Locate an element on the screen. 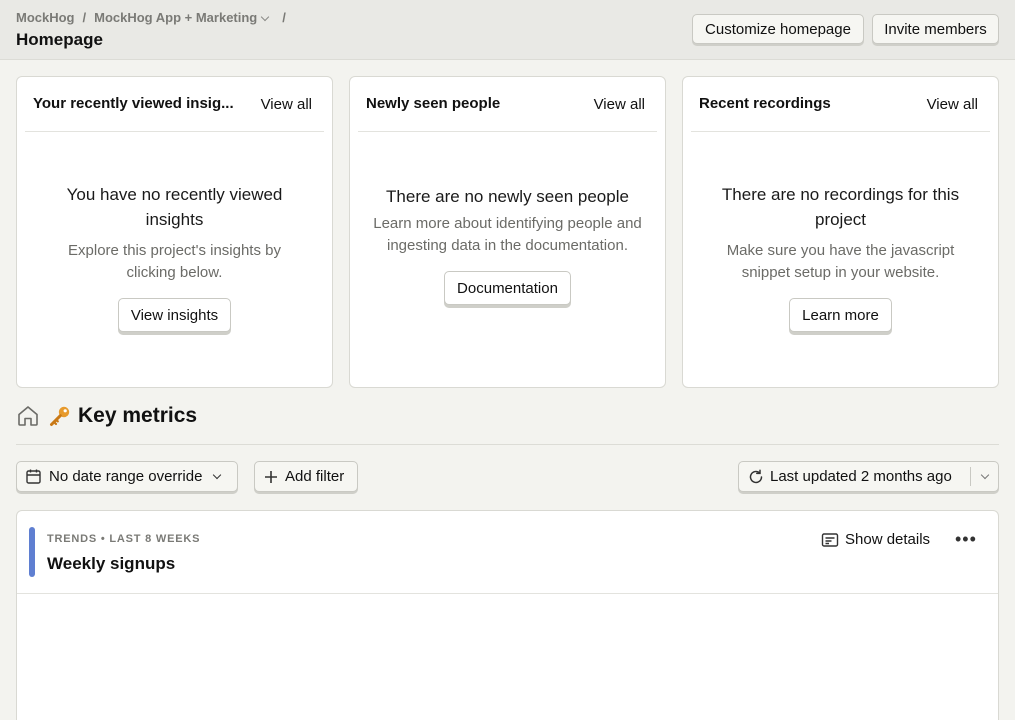 This screenshot has width=1015, height=720. invite-members-button: Invite members is located at coordinates (935, 29).